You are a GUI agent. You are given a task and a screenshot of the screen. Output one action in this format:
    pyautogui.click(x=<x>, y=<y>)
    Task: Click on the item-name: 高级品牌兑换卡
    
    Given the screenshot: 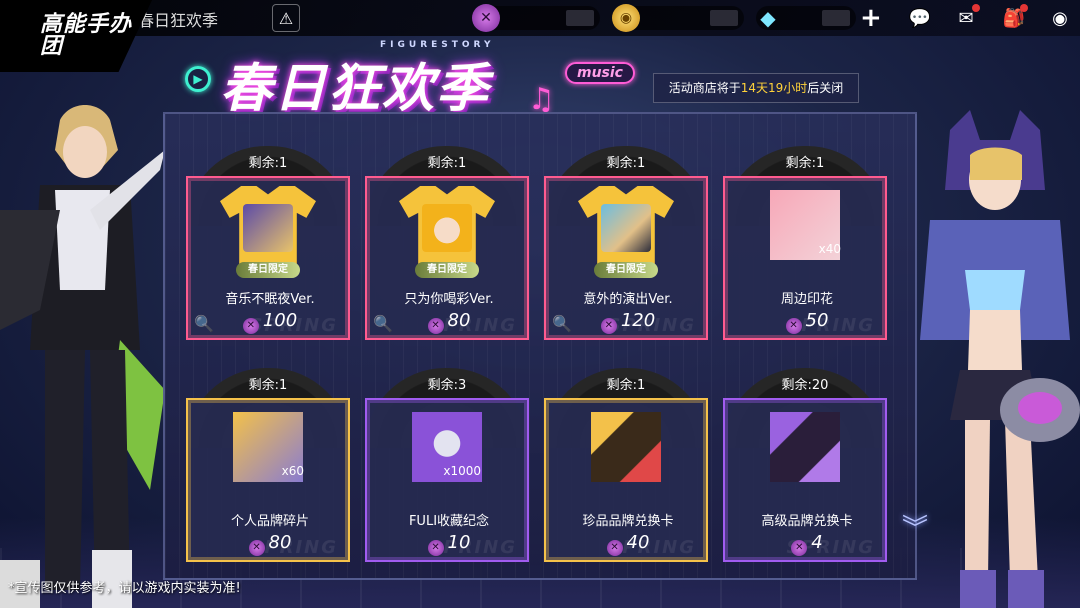 What is the action you would take?
    pyautogui.click(x=807, y=521)
    